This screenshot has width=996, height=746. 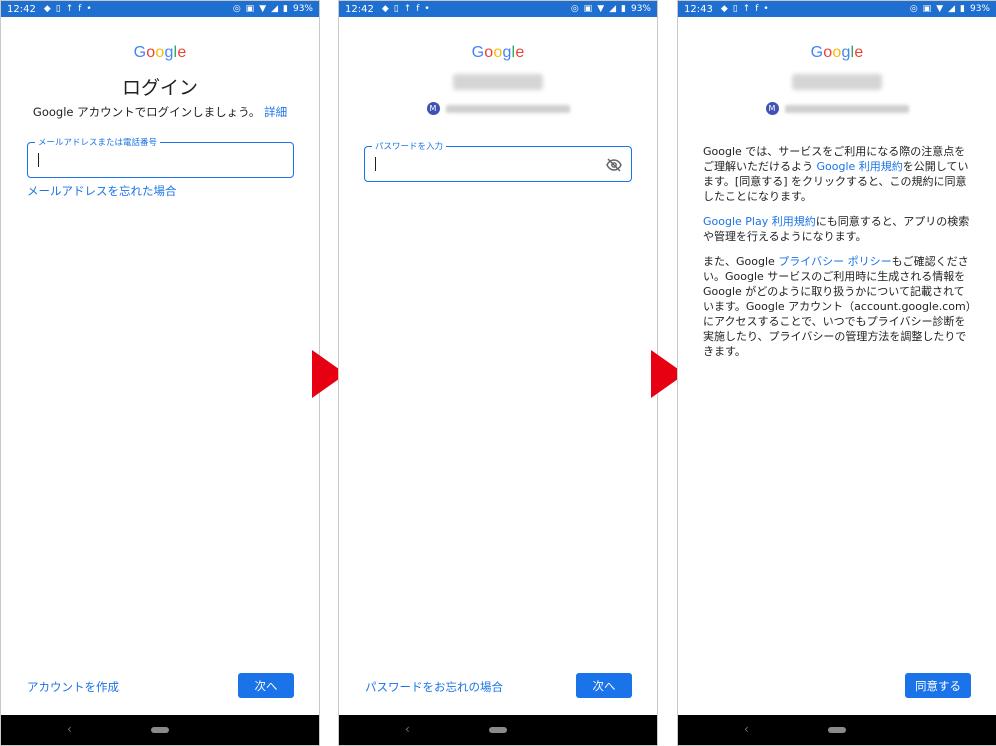 I want to click on status-bar: 12:43 ◆ ▯ ↑ f • ◎ ▣ ▼ ◢ ▮ 93%, so click(x=837, y=9).